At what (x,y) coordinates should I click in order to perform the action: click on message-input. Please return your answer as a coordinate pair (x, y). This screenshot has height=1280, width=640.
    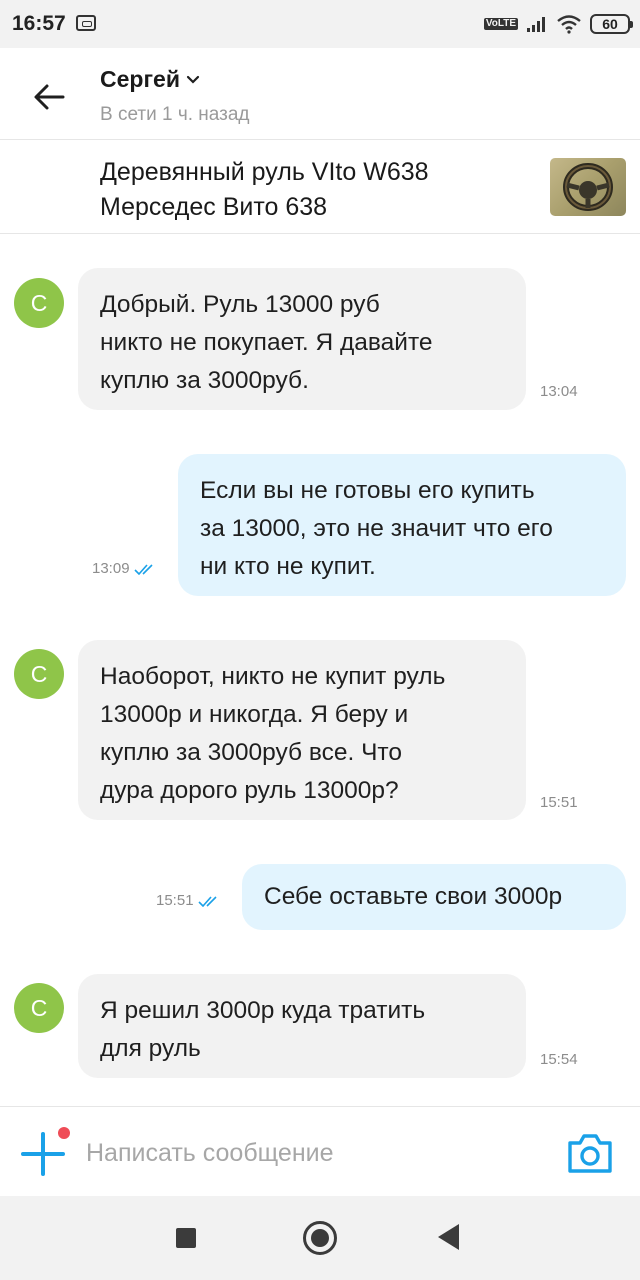
    Looking at the image, I should click on (306, 1153).